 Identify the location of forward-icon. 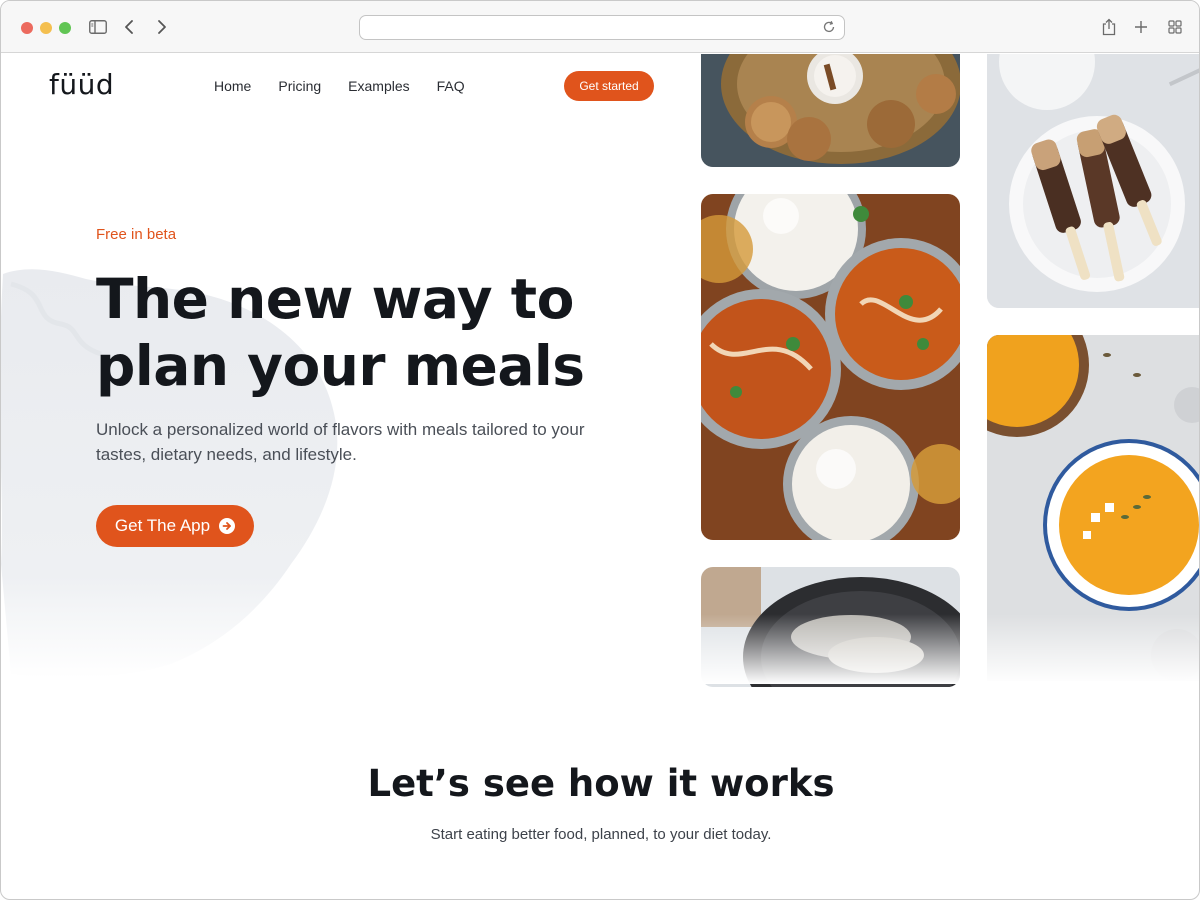
(162, 27).